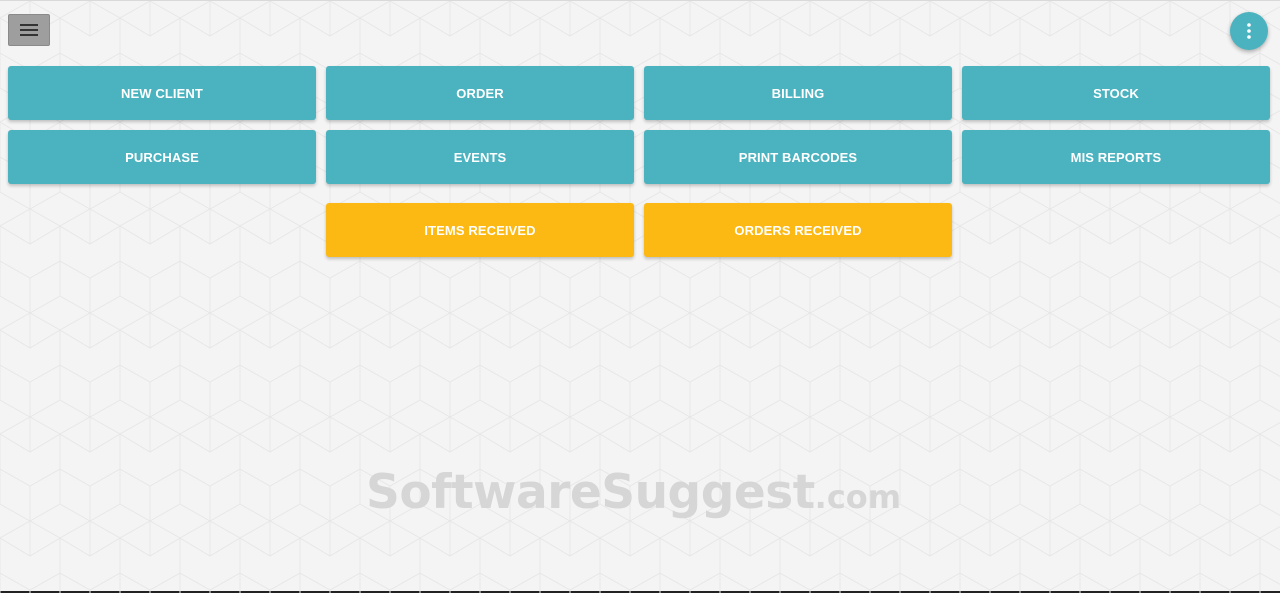 The image size is (1280, 593). Describe the element at coordinates (162, 157) in the screenshot. I see `purchase-button: PURCHASE` at that location.